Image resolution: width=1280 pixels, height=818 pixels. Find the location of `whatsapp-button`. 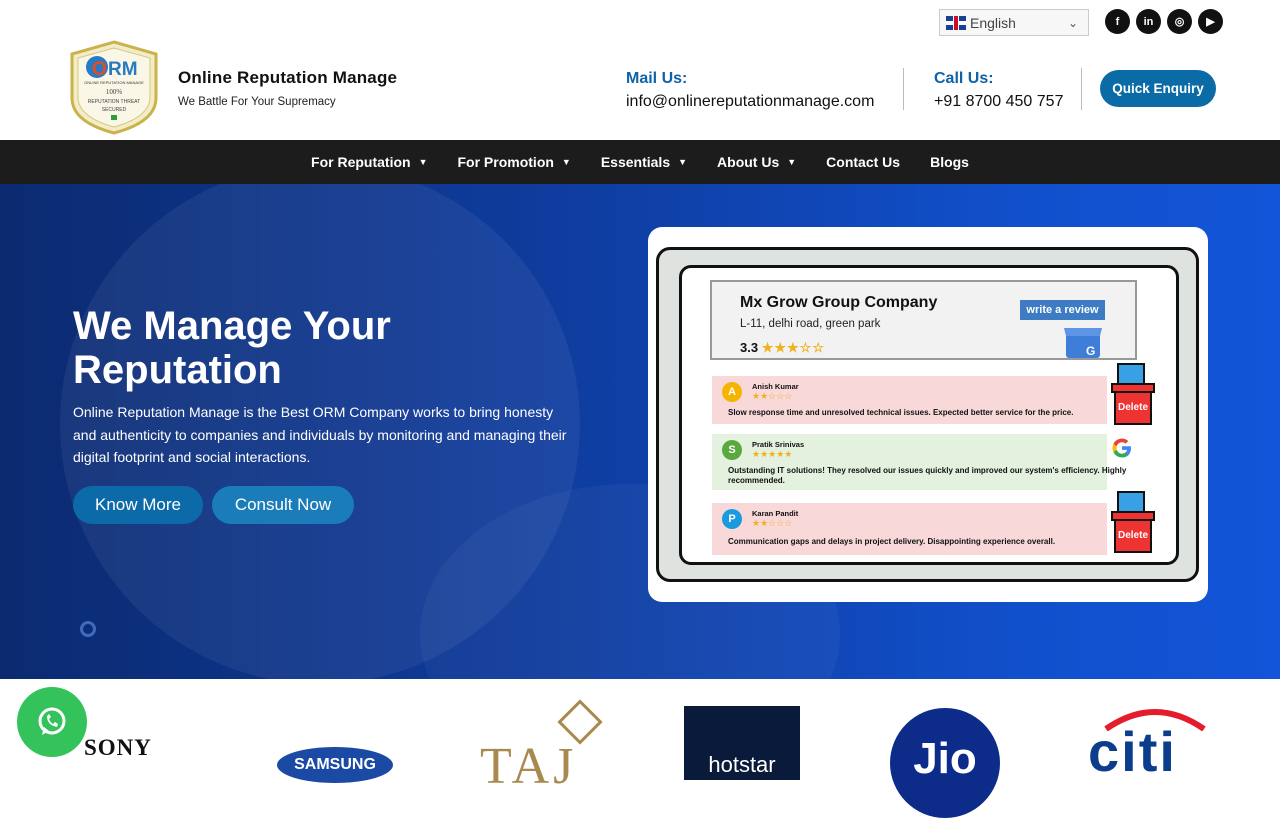

whatsapp-button is located at coordinates (52, 722).